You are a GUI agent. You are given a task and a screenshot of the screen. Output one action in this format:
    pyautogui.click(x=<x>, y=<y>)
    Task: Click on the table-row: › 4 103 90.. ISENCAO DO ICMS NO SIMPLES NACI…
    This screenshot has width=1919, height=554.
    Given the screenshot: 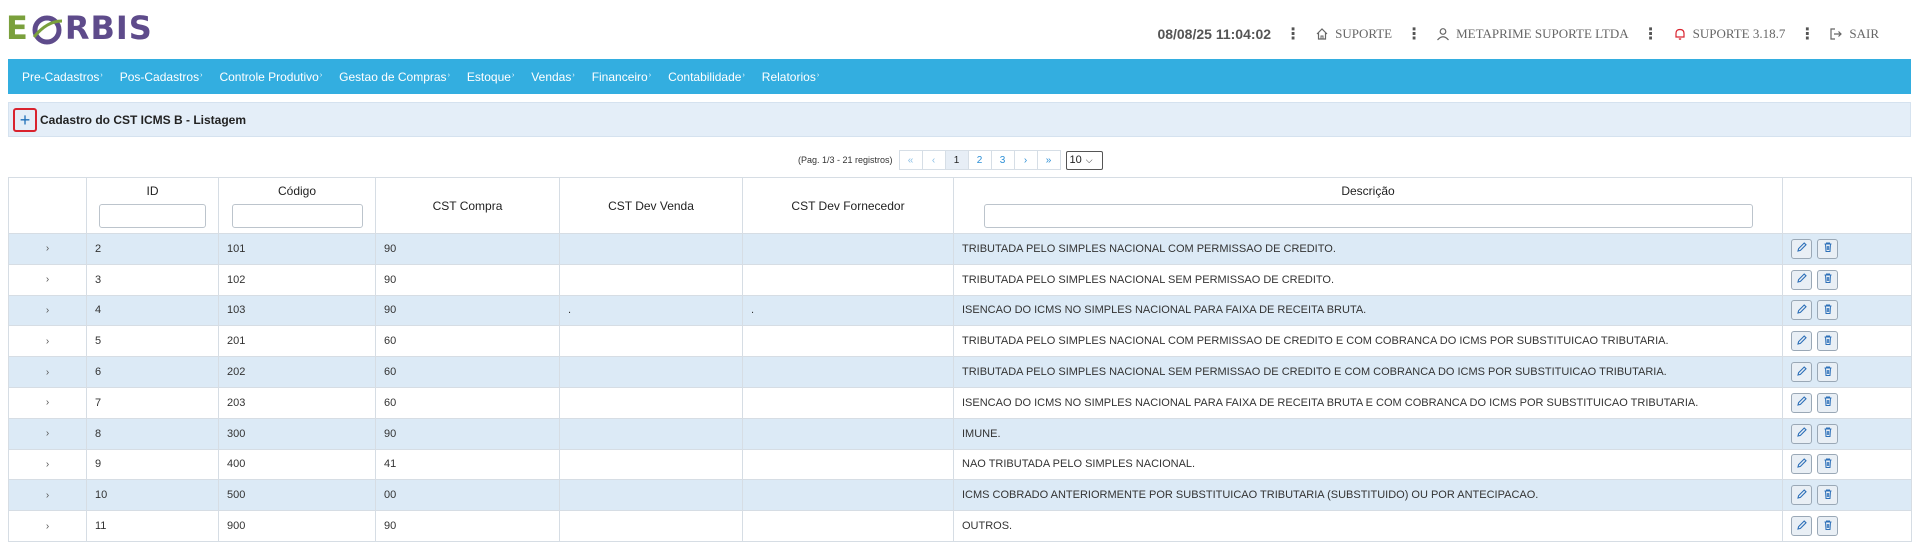 What is the action you would take?
    pyautogui.click(x=960, y=310)
    